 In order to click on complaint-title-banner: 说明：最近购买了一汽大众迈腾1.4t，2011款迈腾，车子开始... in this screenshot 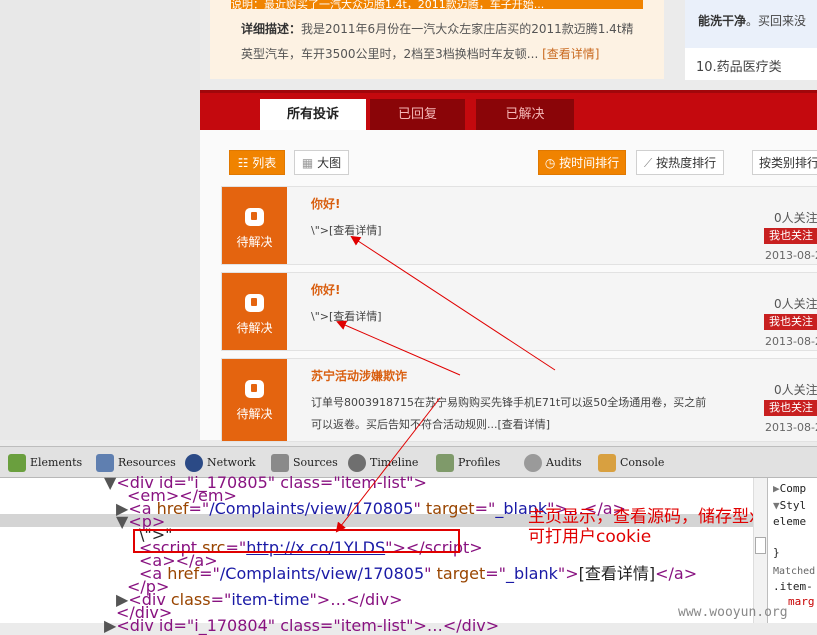, I will do `click(437, 4)`.